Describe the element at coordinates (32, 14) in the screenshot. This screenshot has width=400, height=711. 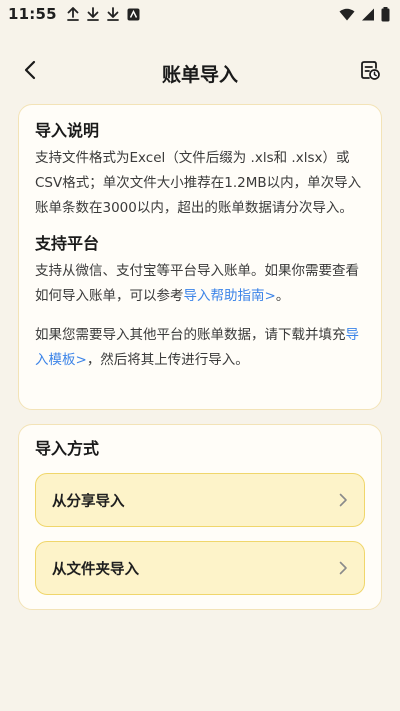
I see `status-time: 11:55` at that location.